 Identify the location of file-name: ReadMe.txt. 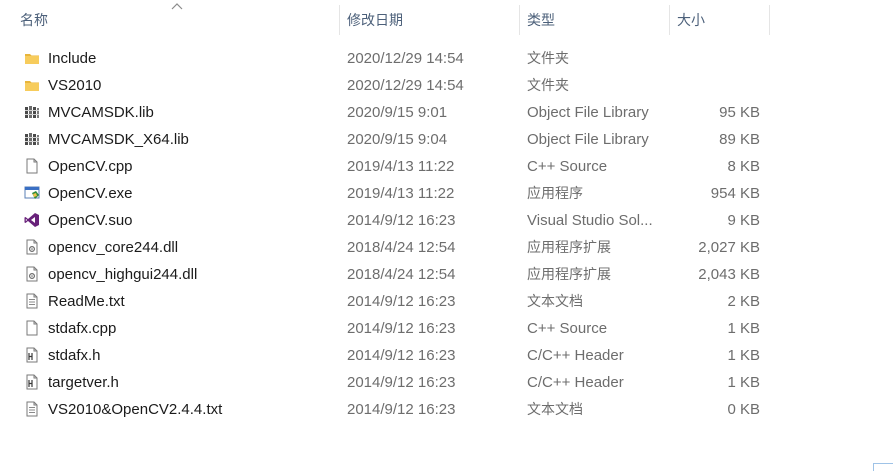
(86, 301).